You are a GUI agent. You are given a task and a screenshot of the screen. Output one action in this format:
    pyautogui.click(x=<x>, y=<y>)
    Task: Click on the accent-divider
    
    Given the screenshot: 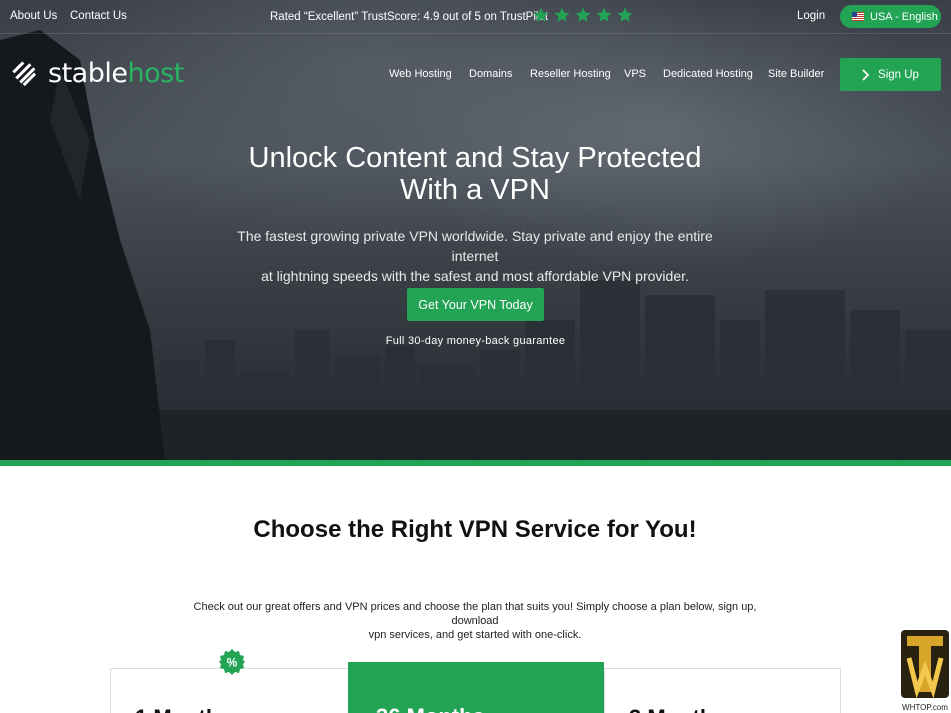 What is the action you would take?
    pyautogui.click(x=475, y=463)
    